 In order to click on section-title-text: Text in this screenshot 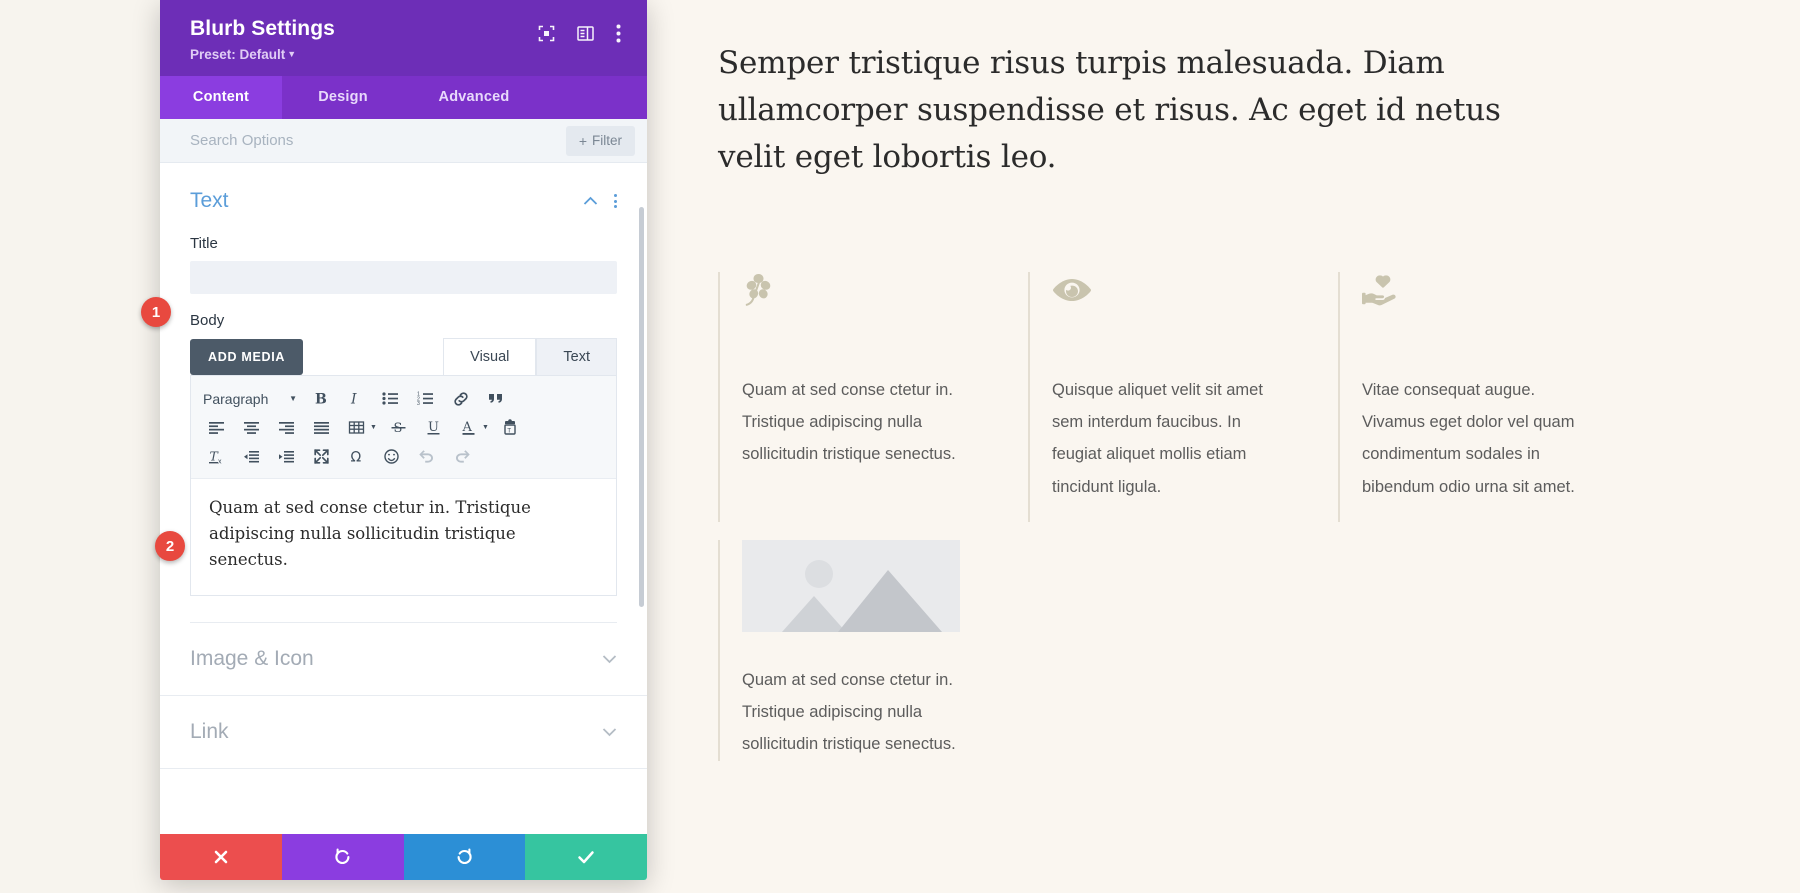, I will do `click(209, 201)`.